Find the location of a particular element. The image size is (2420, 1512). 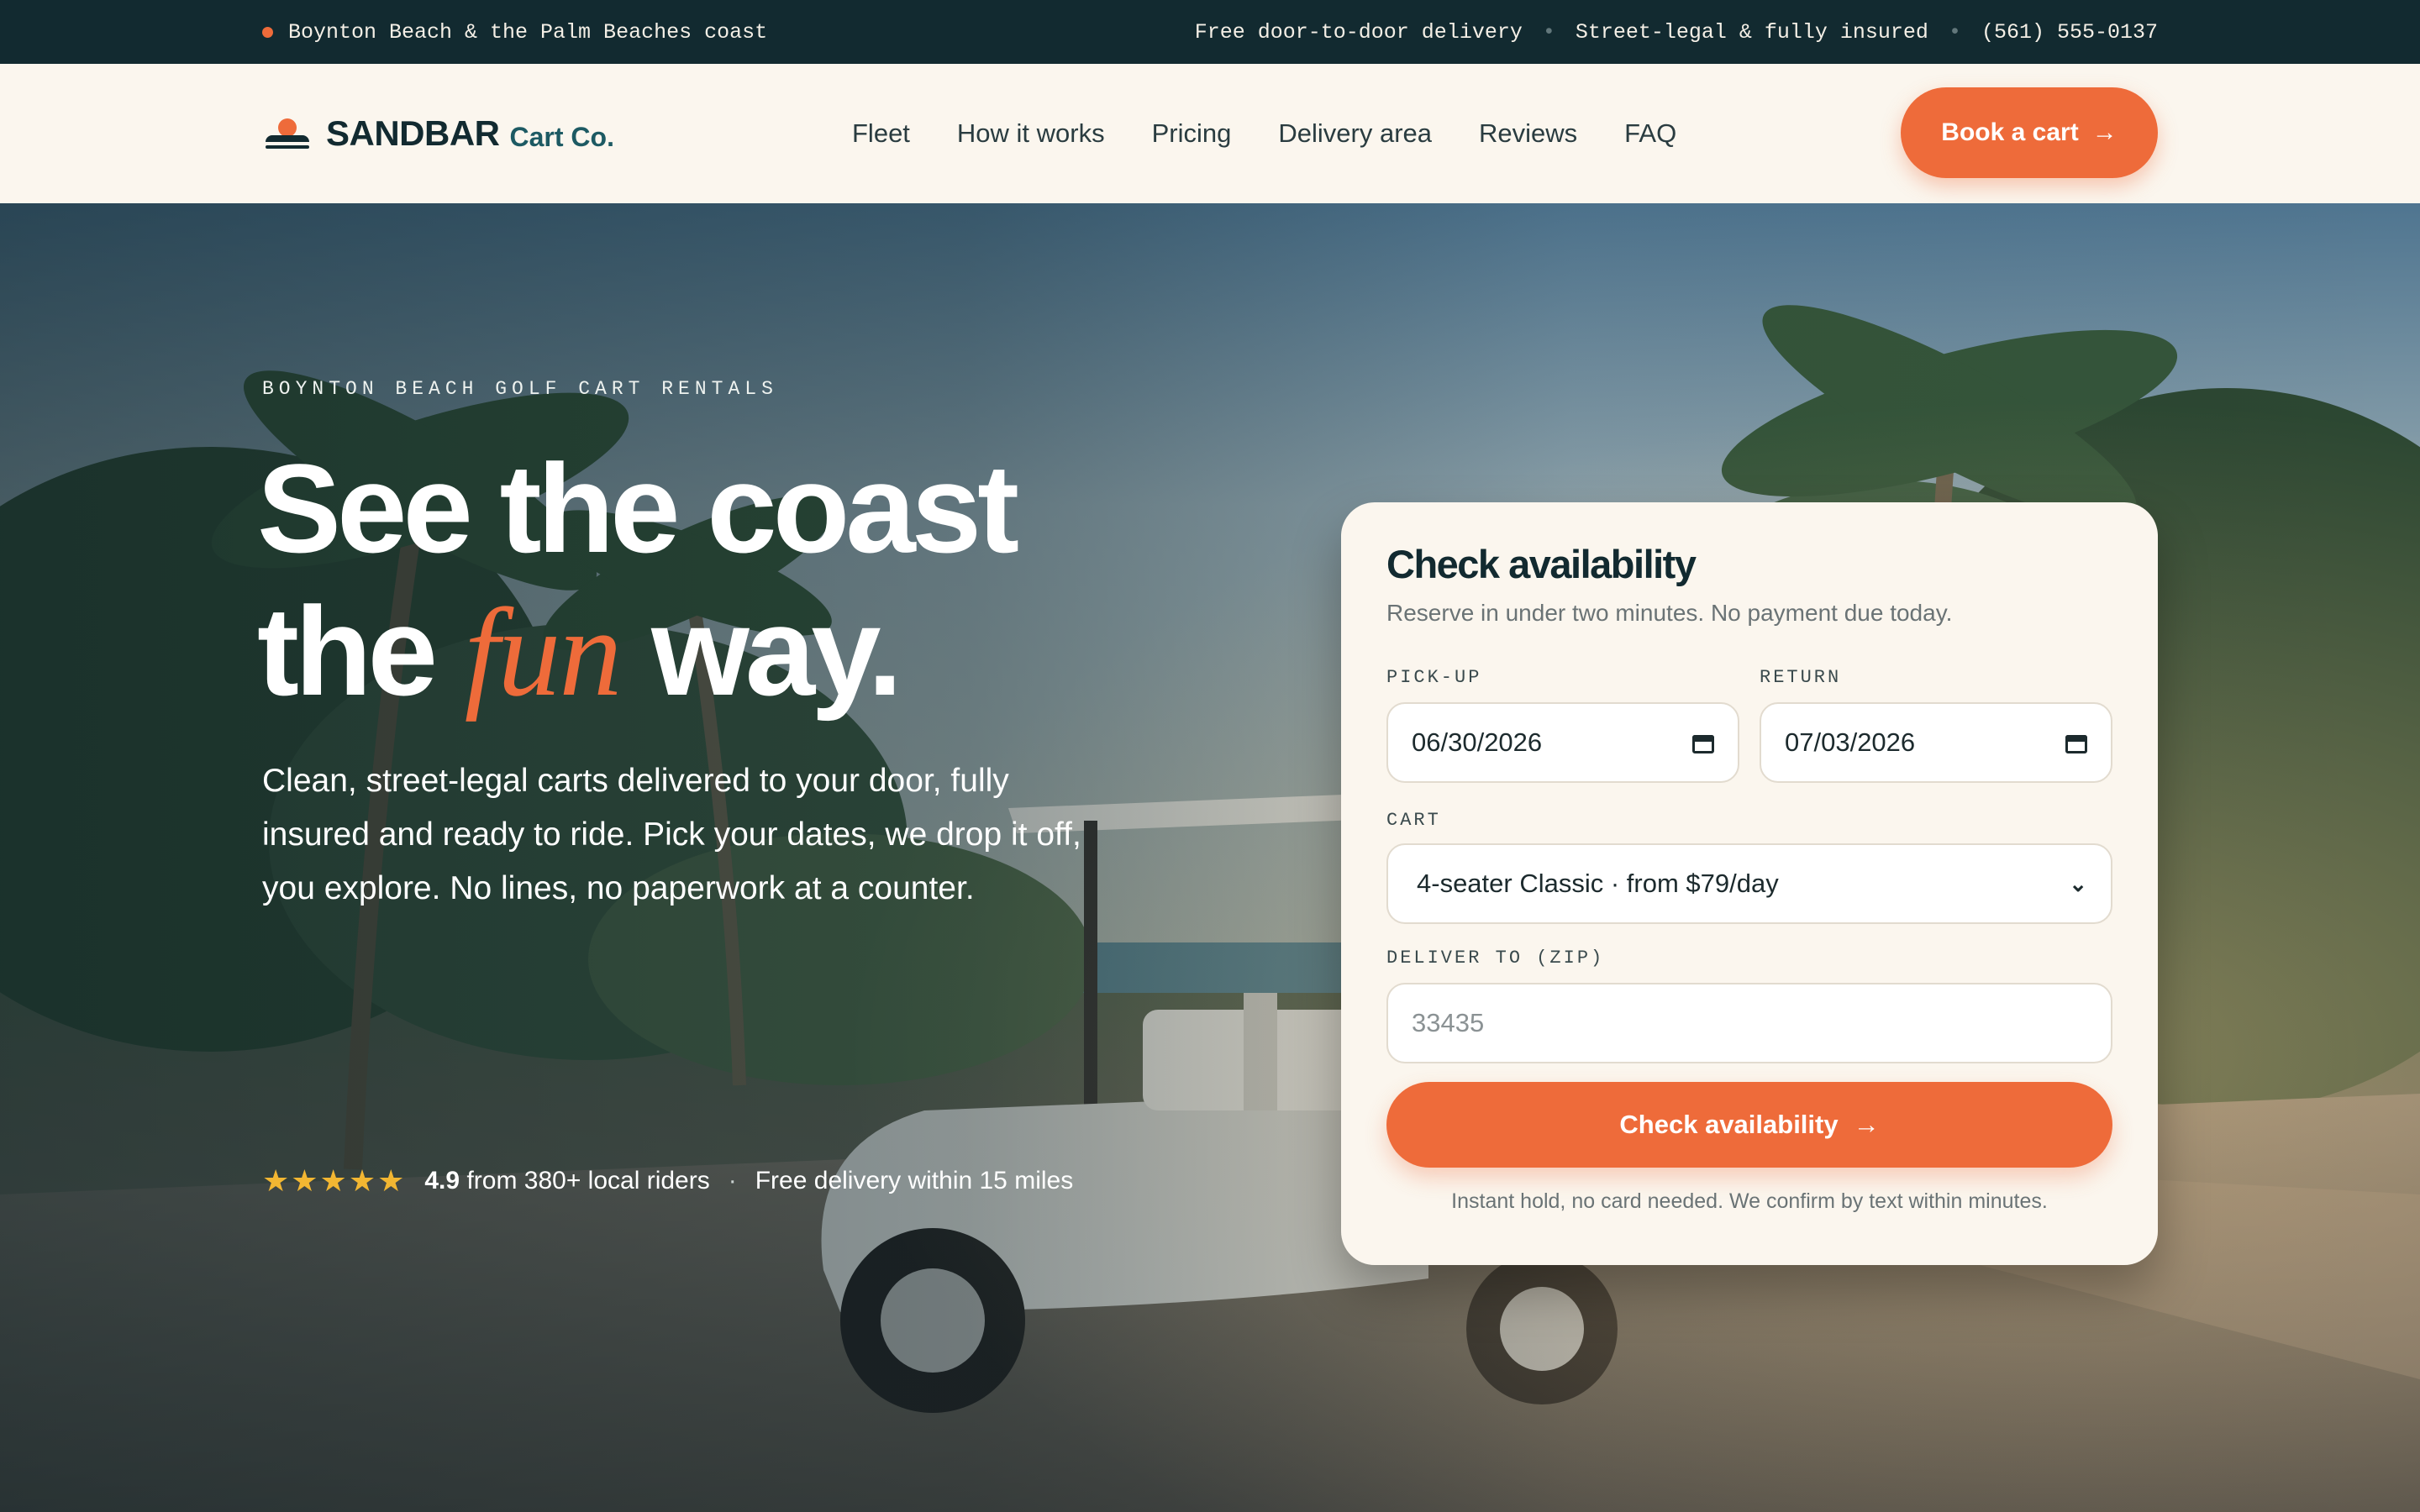

nav-reviews: Reviews is located at coordinates (1528, 133).